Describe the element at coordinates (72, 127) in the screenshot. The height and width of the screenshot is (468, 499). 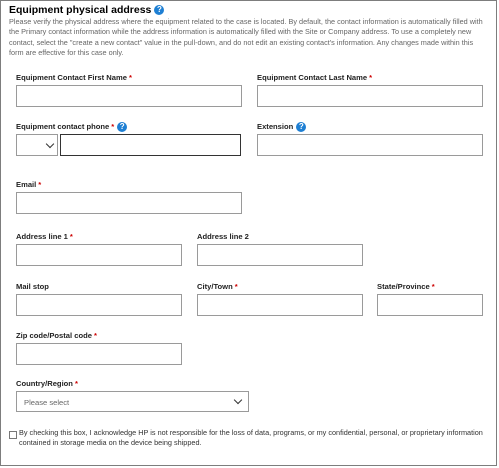
I see `phone-label: Equipment contact phone *?` at that location.